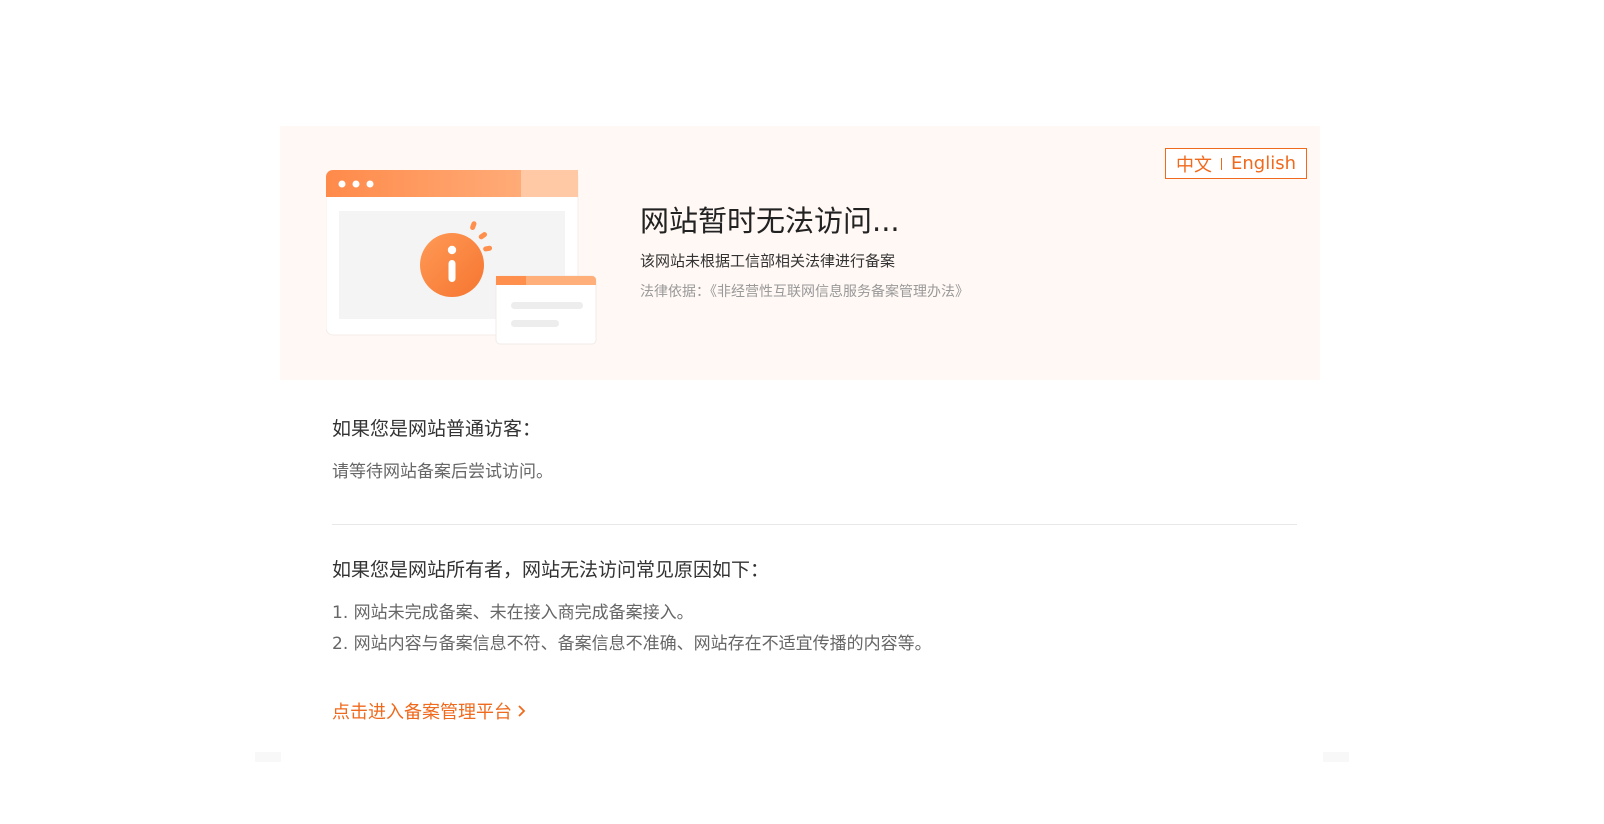 The image size is (1604, 824). What do you see at coordinates (551, 570) in the screenshot?
I see `owner-section-title: 如果您是网站所有者，网站无法访问常见原因如下：` at bounding box center [551, 570].